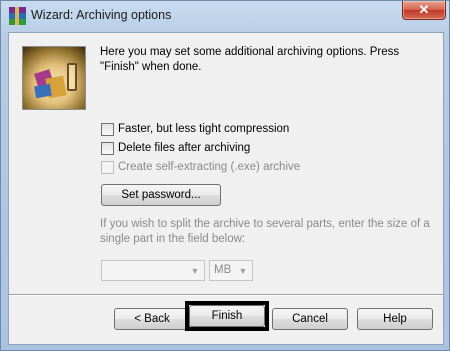 This screenshot has width=450, height=351. Describe the element at coordinates (153, 270) in the screenshot. I see `split-size-combo: ▼` at that location.